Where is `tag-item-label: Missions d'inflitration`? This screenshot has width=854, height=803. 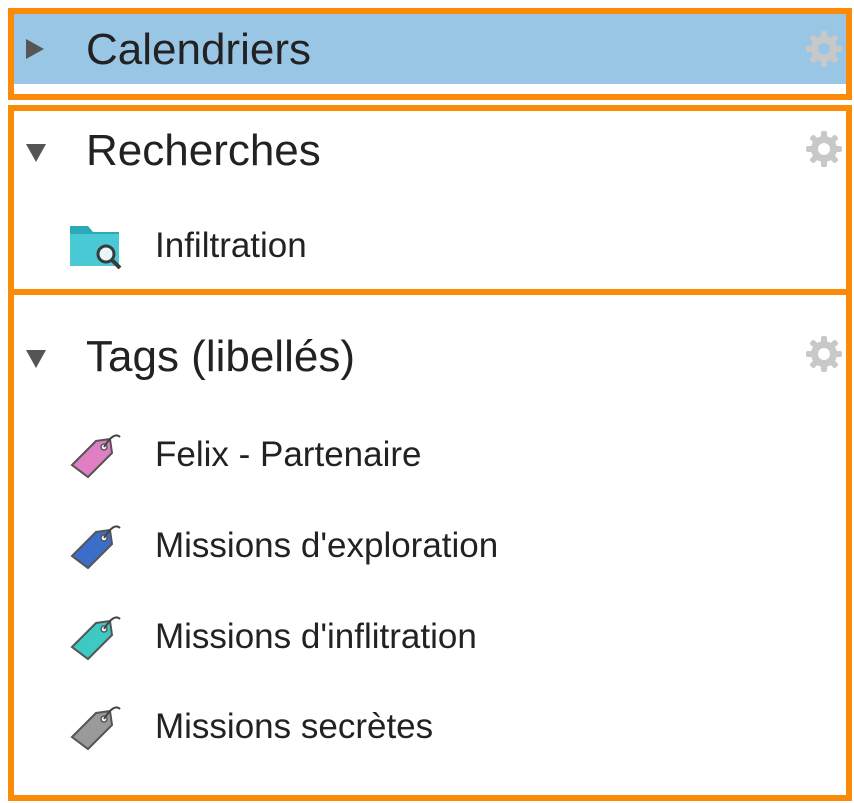
tag-item-label: Missions d'inflitration is located at coordinates (316, 636).